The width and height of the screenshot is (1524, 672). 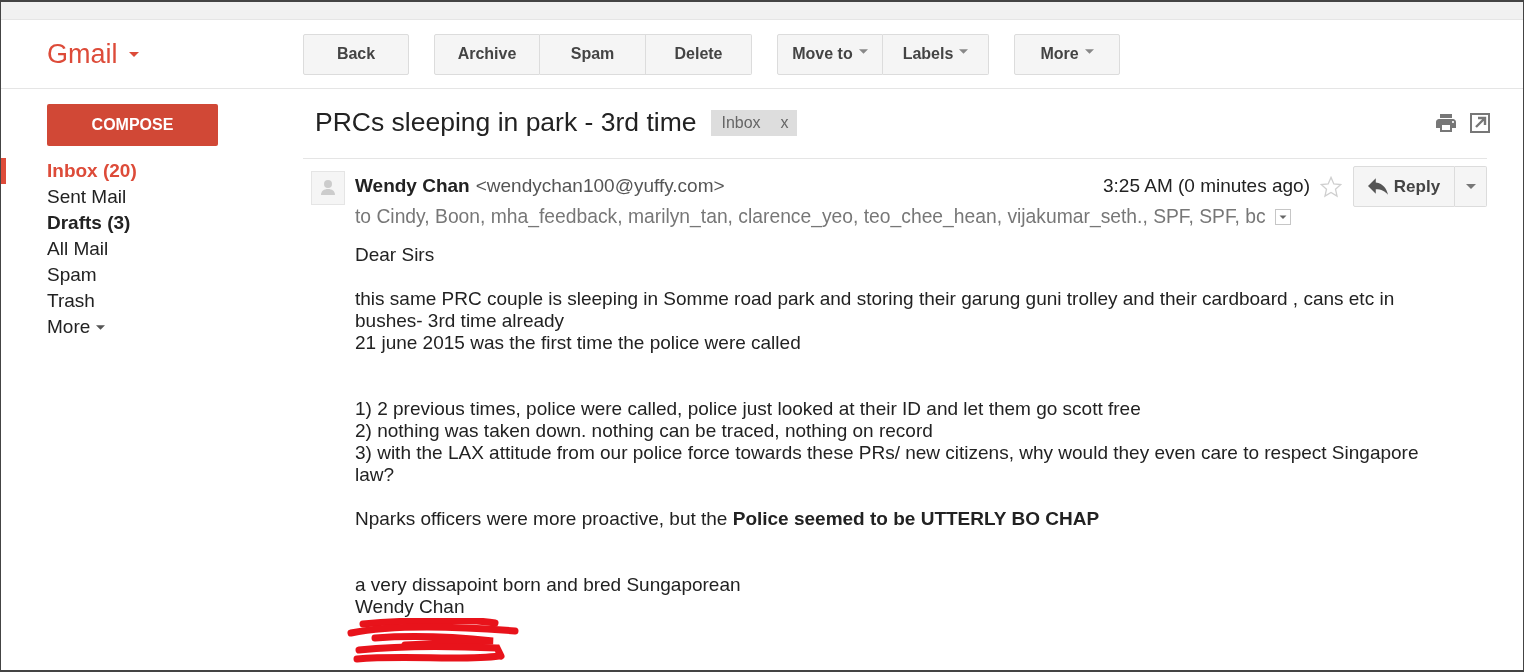 I want to click on reply-button: Reply, so click(x=1404, y=186).